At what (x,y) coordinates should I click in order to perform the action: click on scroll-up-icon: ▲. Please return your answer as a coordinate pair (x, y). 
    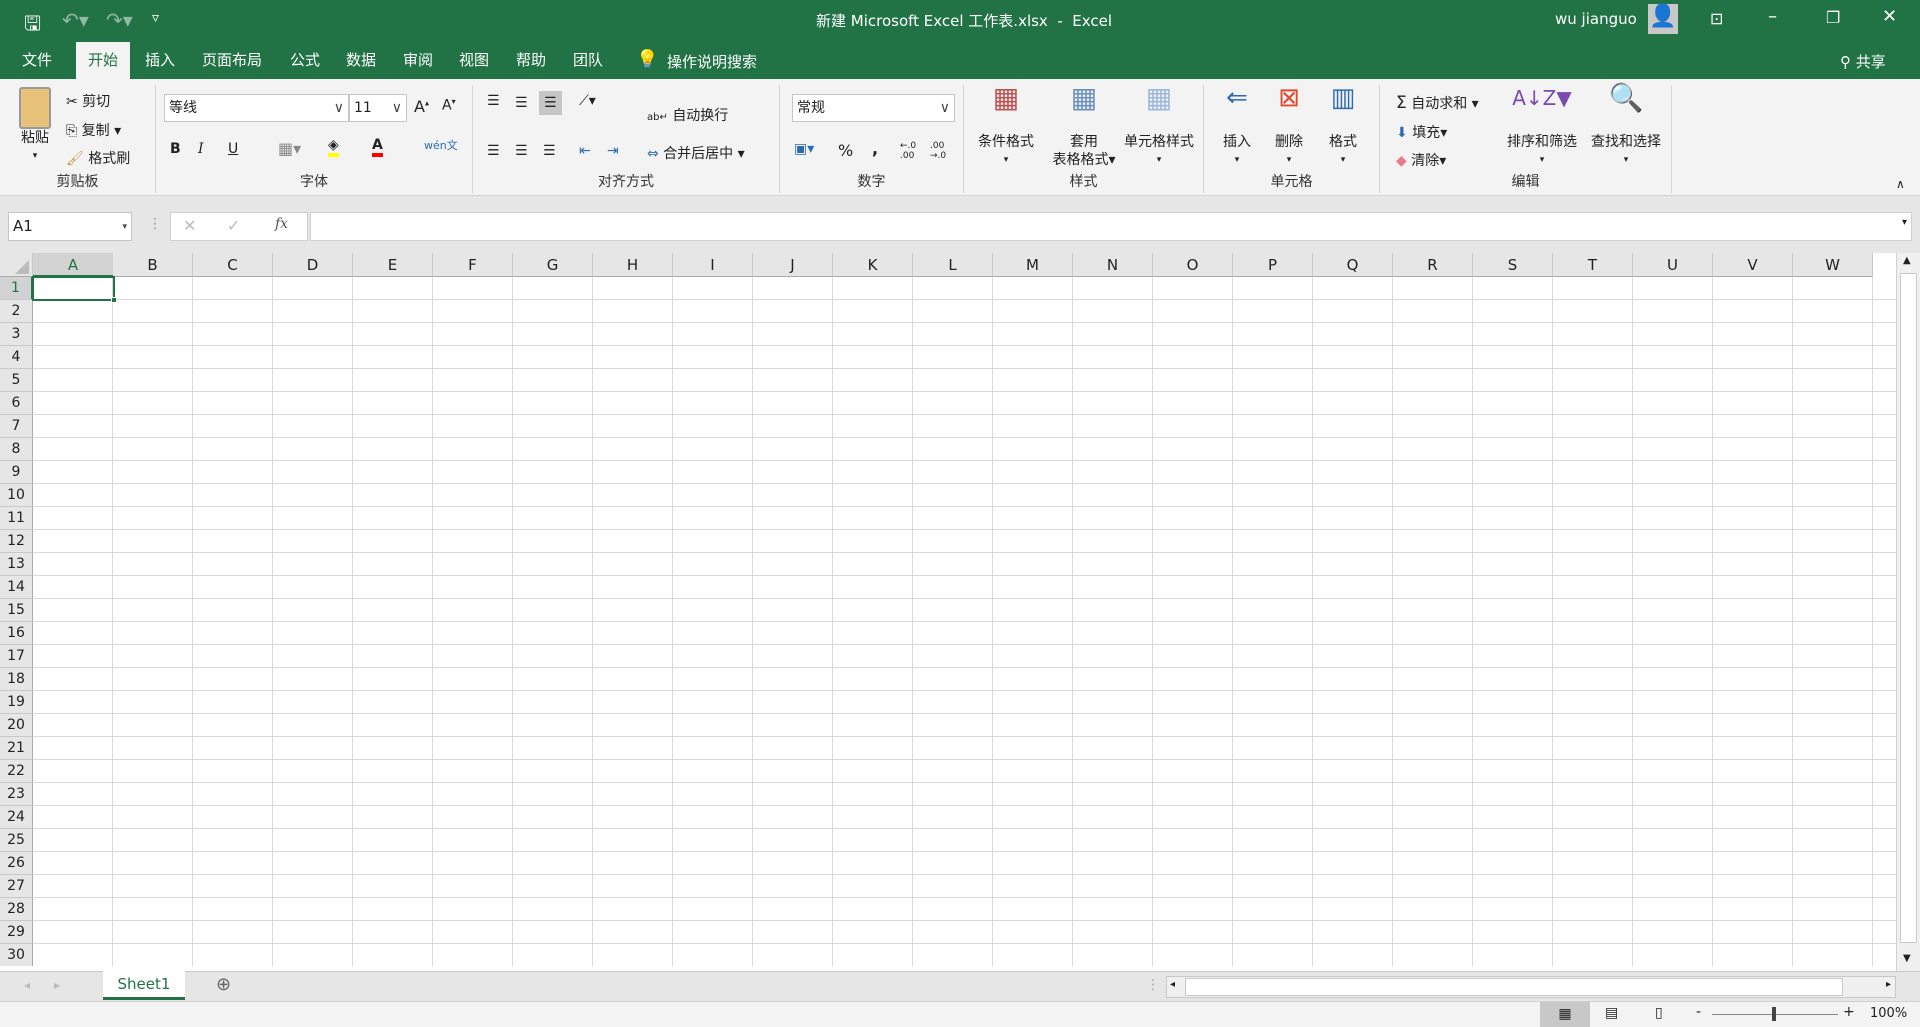
    Looking at the image, I should click on (1907, 260).